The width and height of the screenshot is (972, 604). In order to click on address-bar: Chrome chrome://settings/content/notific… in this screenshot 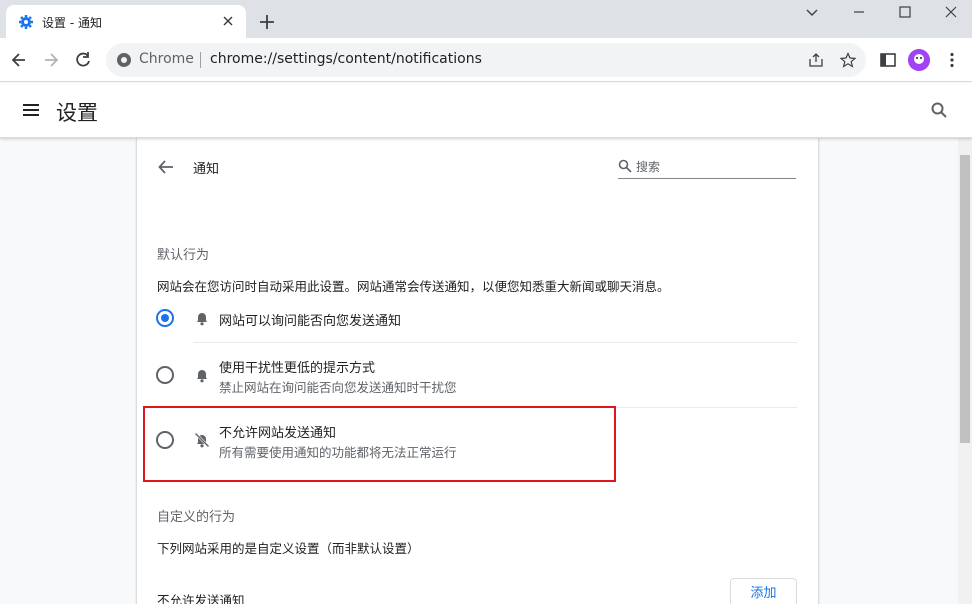, I will do `click(486, 60)`.